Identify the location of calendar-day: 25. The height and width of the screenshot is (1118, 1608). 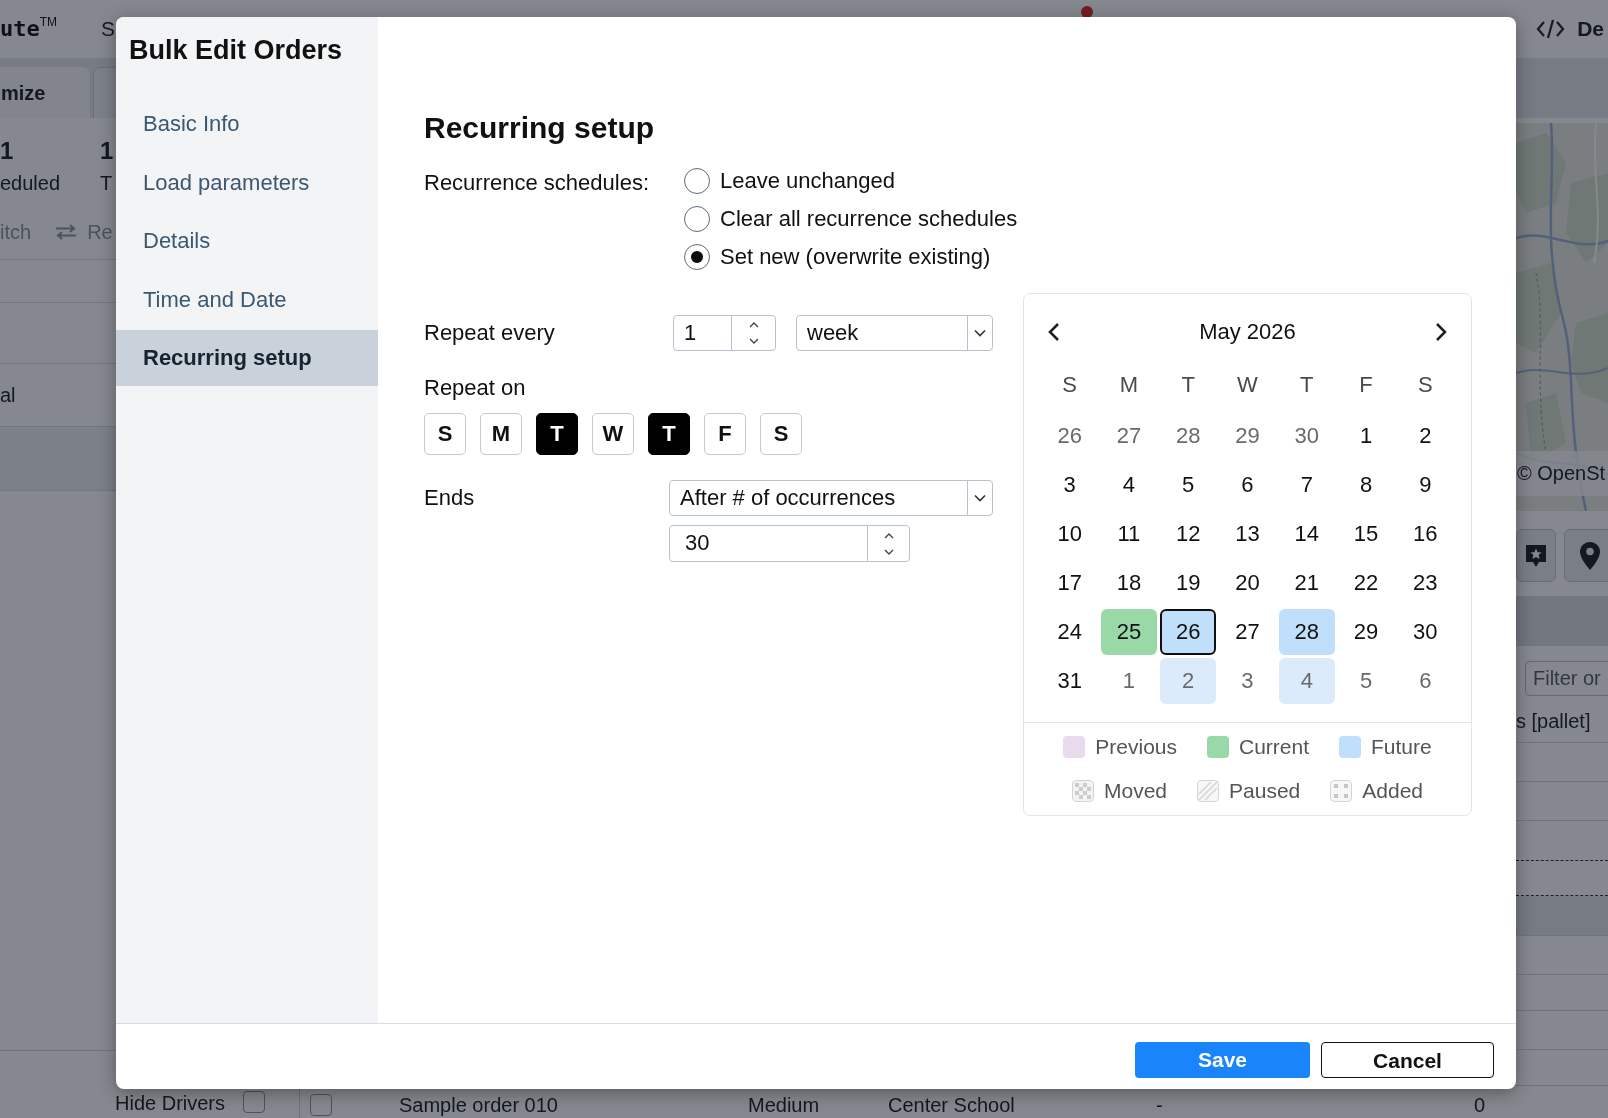
(1128, 632).